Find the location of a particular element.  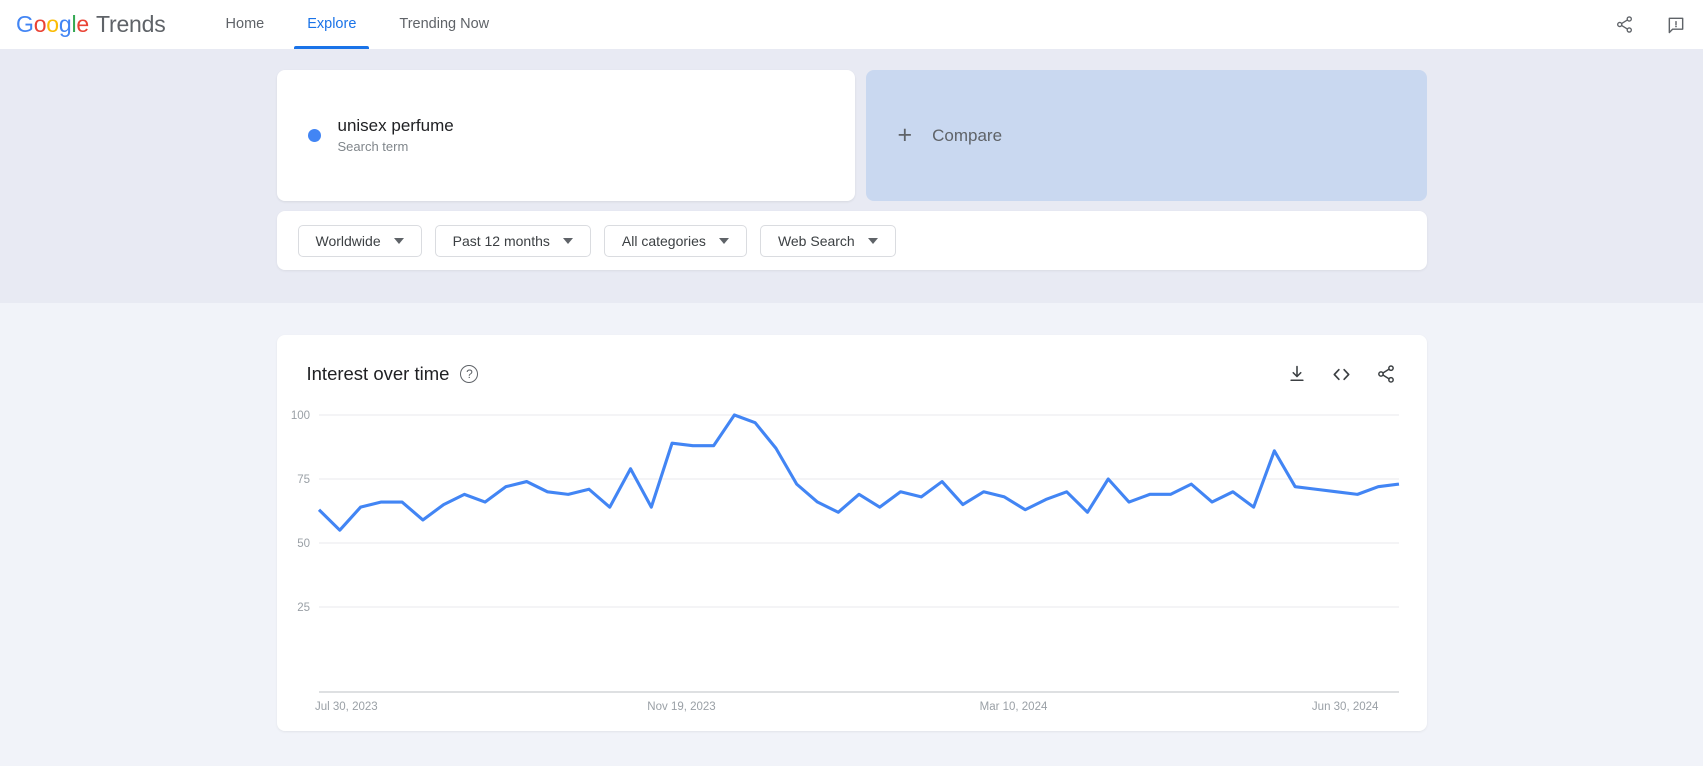

primary-nav: Home Explore Trending Now is located at coordinates (358, 24).